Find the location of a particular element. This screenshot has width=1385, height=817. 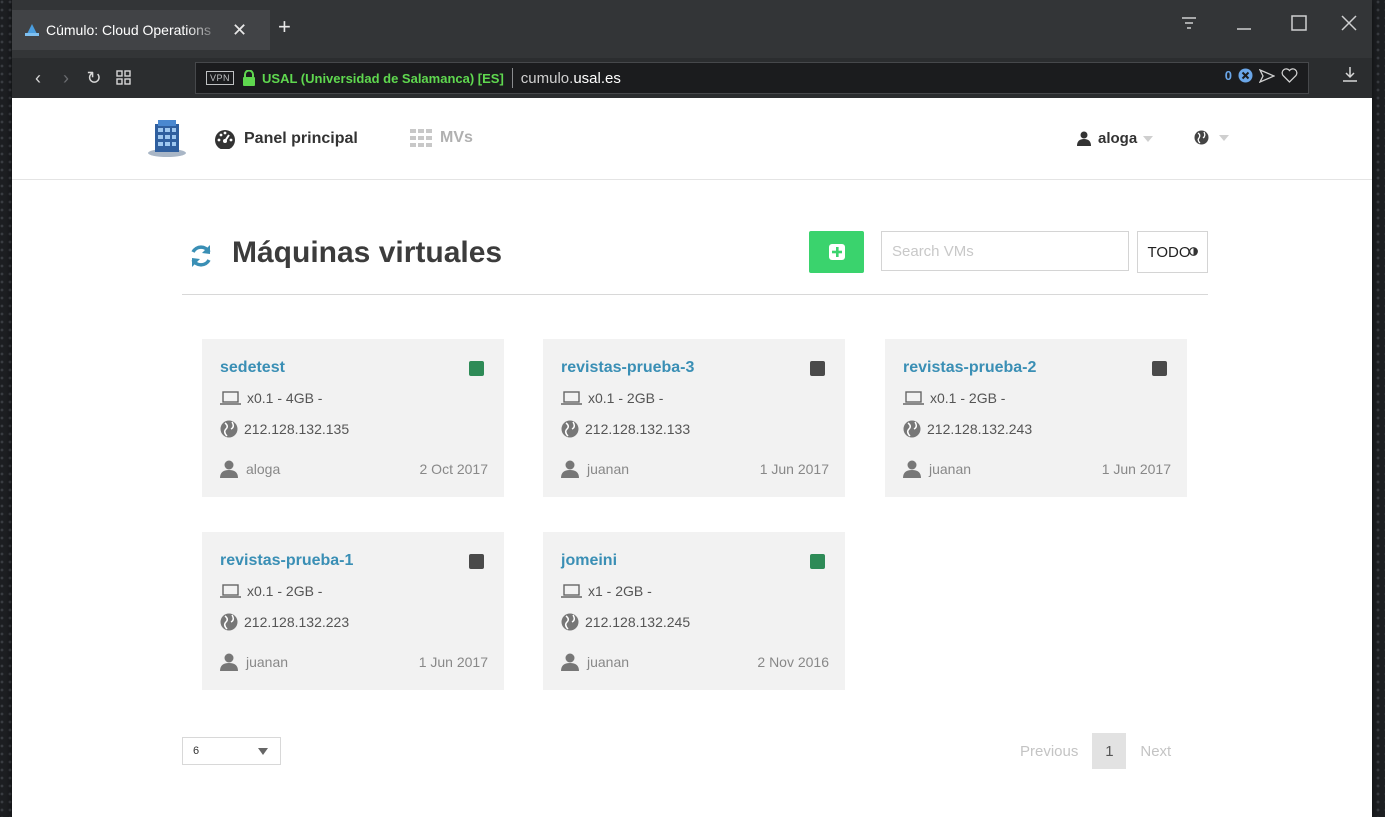

address-bar-actions: 0 is located at coordinates (1261, 75).